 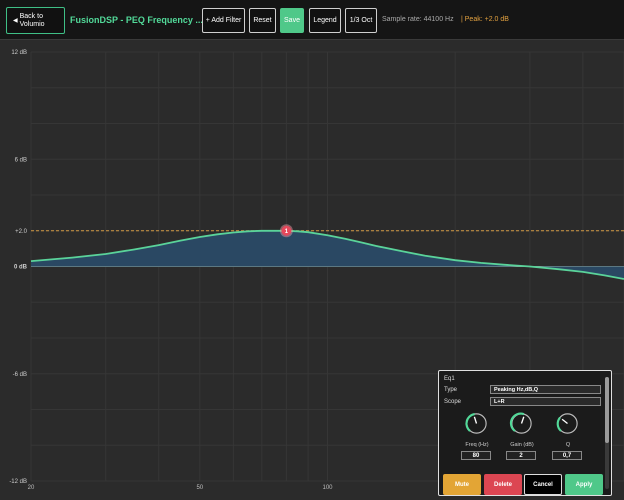 What do you see at coordinates (567, 455) in the screenshot?
I see `q-value-input: 0,7` at bounding box center [567, 455].